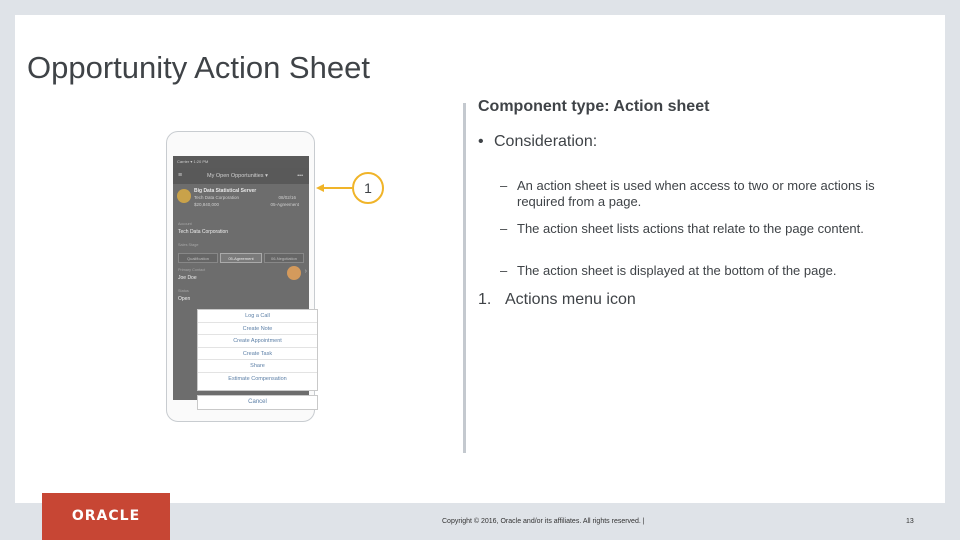  I want to click on action-estimate-compensation: Estimate Compensation, so click(257, 379).